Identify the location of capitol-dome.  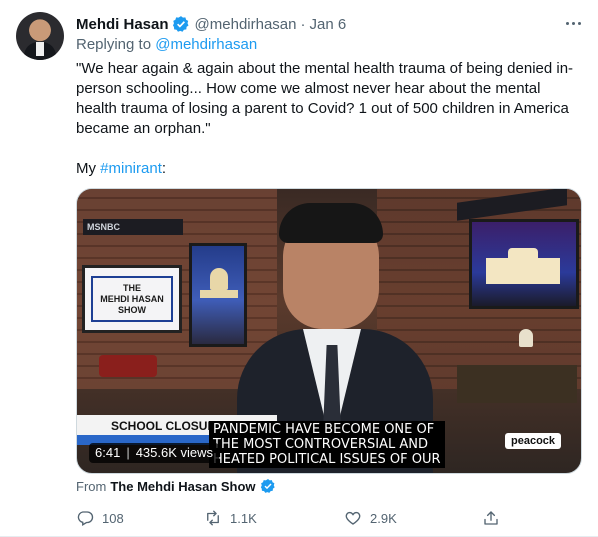
(219, 279).